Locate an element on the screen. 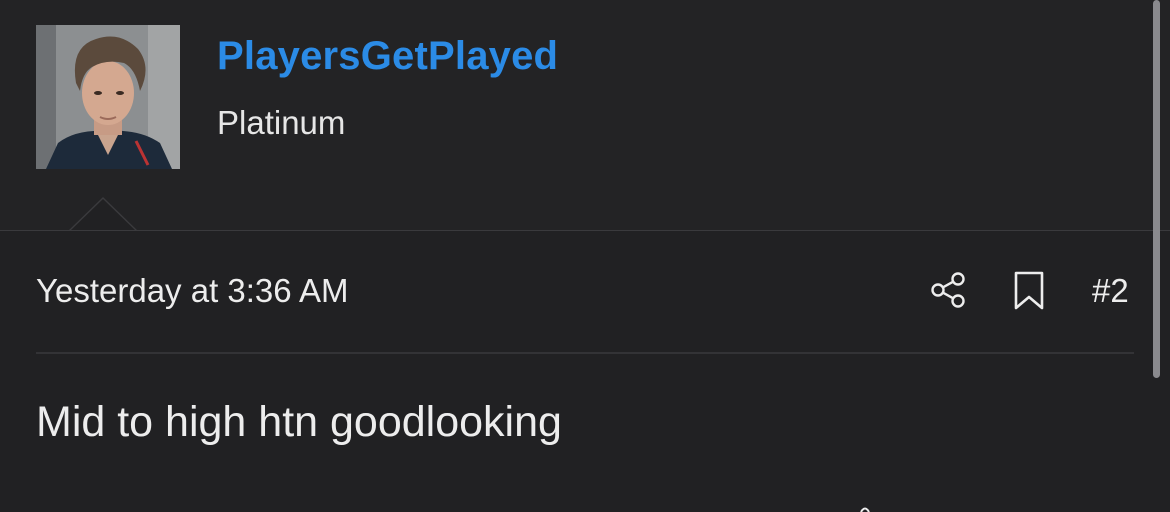 The width and height of the screenshot is (1170, 512). avatar is located at coordinates (108, 97).